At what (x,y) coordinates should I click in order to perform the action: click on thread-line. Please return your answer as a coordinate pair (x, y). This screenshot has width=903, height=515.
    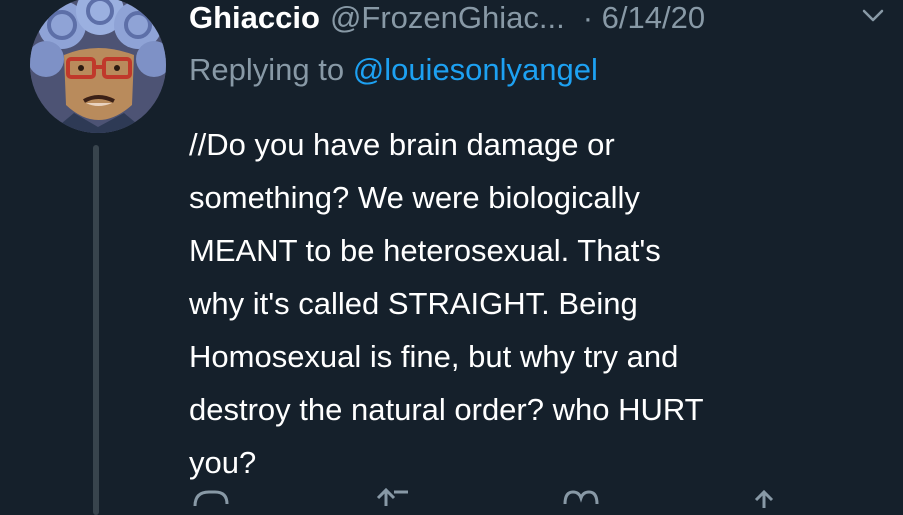
    Looking at the image, I should click on (96, 330).